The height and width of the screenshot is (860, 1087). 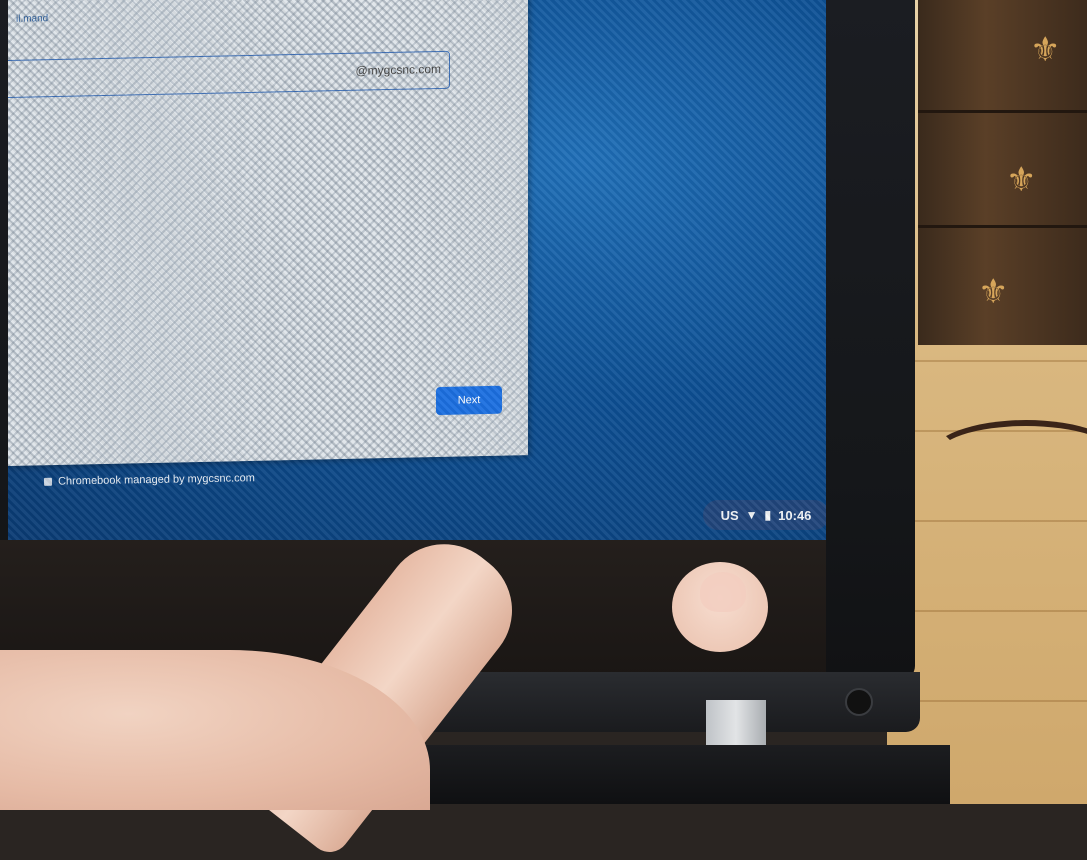 I want to click on next-button: Next, so click(x=469, y=400).